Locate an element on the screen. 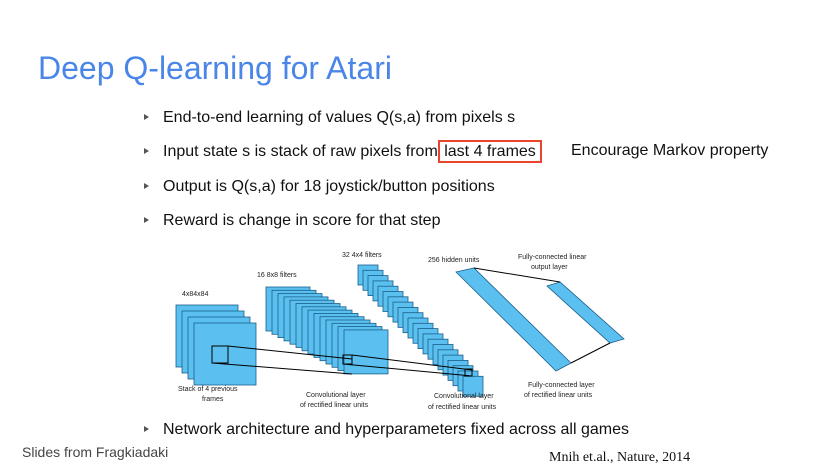 The width and height of the screenshot is (832, 466). conv1-caption: of rectified linear units is located at coordinates (334, 405).